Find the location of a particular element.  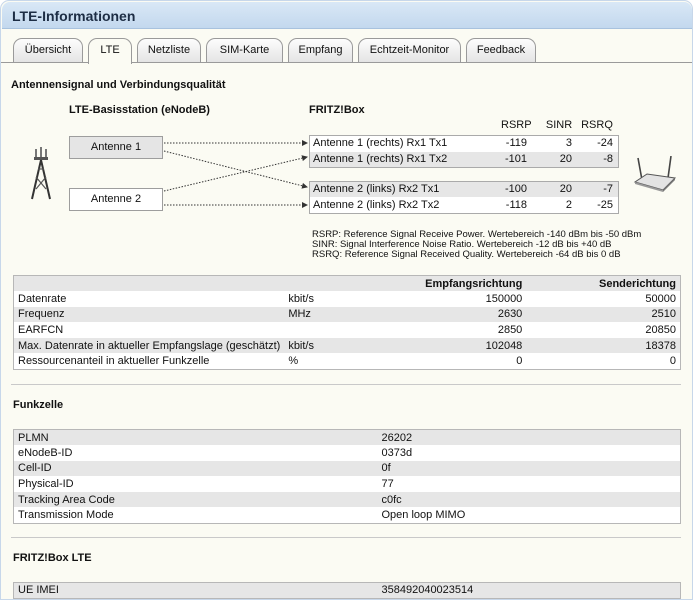

table-header-row: Empfangsrichtung Senderichtung is located at coordinates (347, 283).